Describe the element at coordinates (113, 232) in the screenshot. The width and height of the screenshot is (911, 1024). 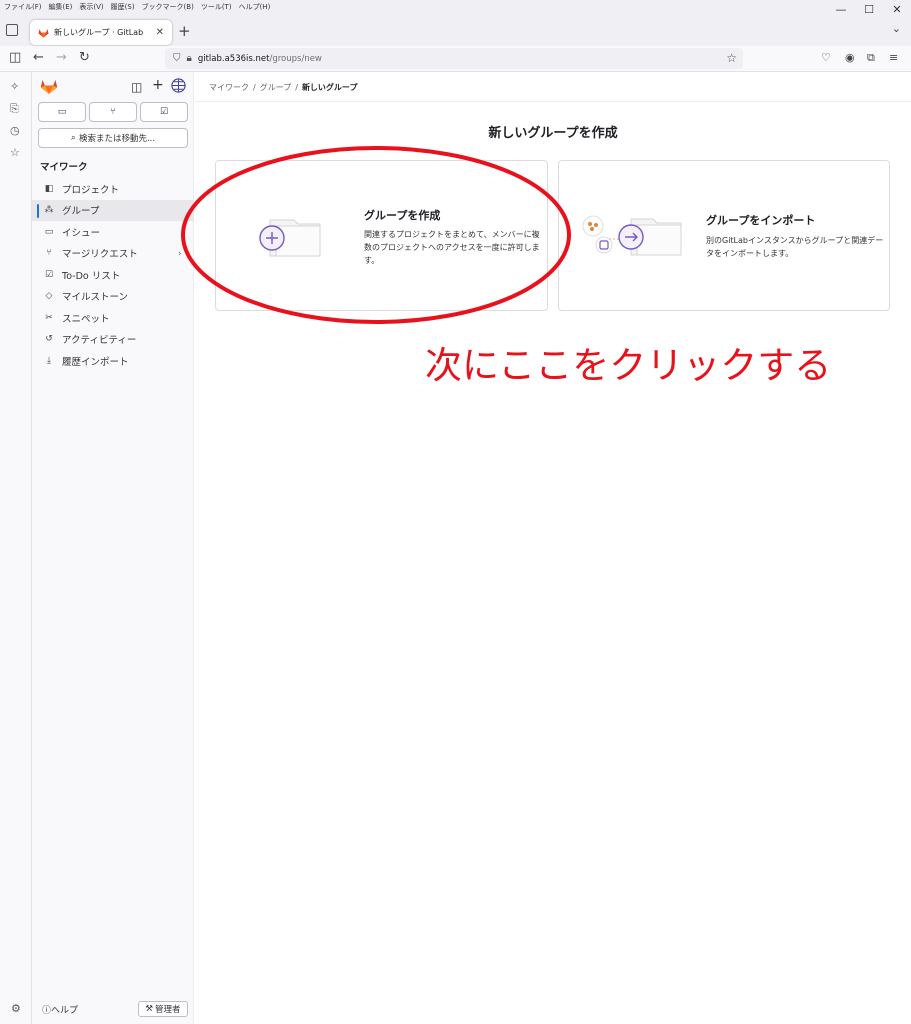
I see `sidebar-item-issues: ▭ イシュー` at that location.